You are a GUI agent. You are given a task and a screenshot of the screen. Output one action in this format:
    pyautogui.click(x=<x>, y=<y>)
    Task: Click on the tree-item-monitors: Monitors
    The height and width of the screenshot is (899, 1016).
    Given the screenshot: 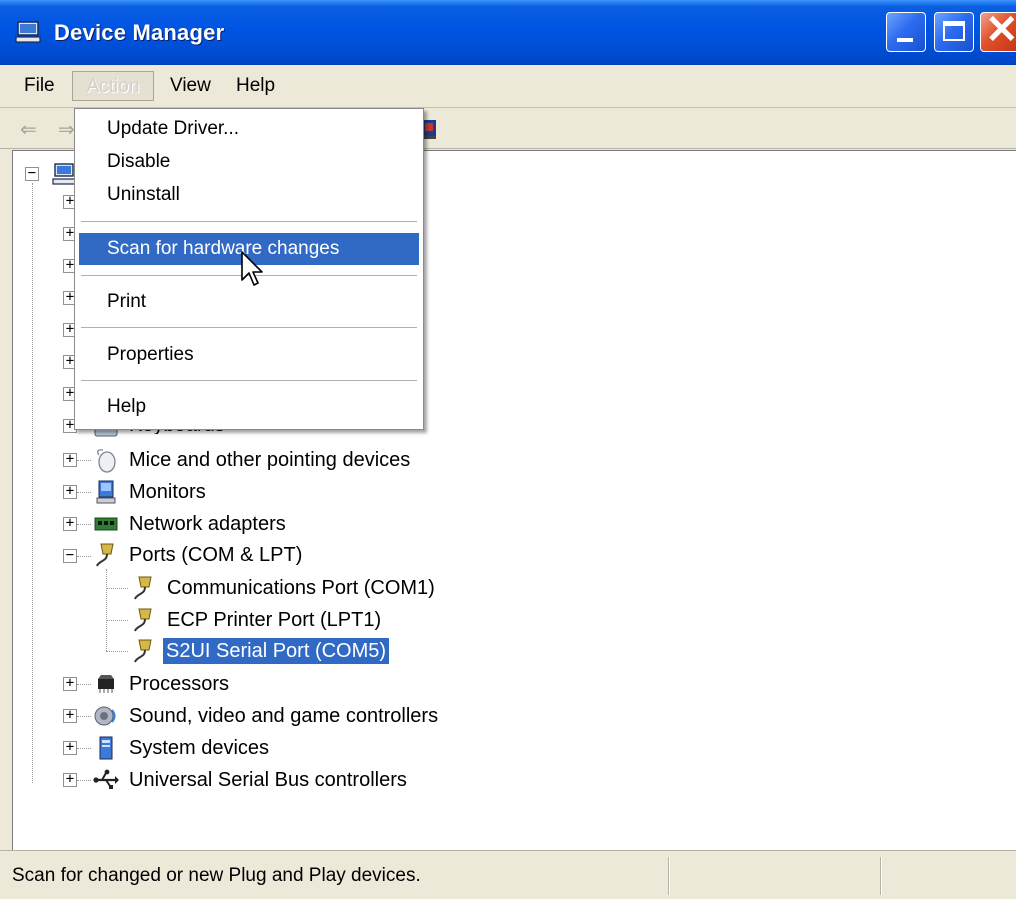 What is the action you would take?
    pyautogui.click(x=167, y=492)
    